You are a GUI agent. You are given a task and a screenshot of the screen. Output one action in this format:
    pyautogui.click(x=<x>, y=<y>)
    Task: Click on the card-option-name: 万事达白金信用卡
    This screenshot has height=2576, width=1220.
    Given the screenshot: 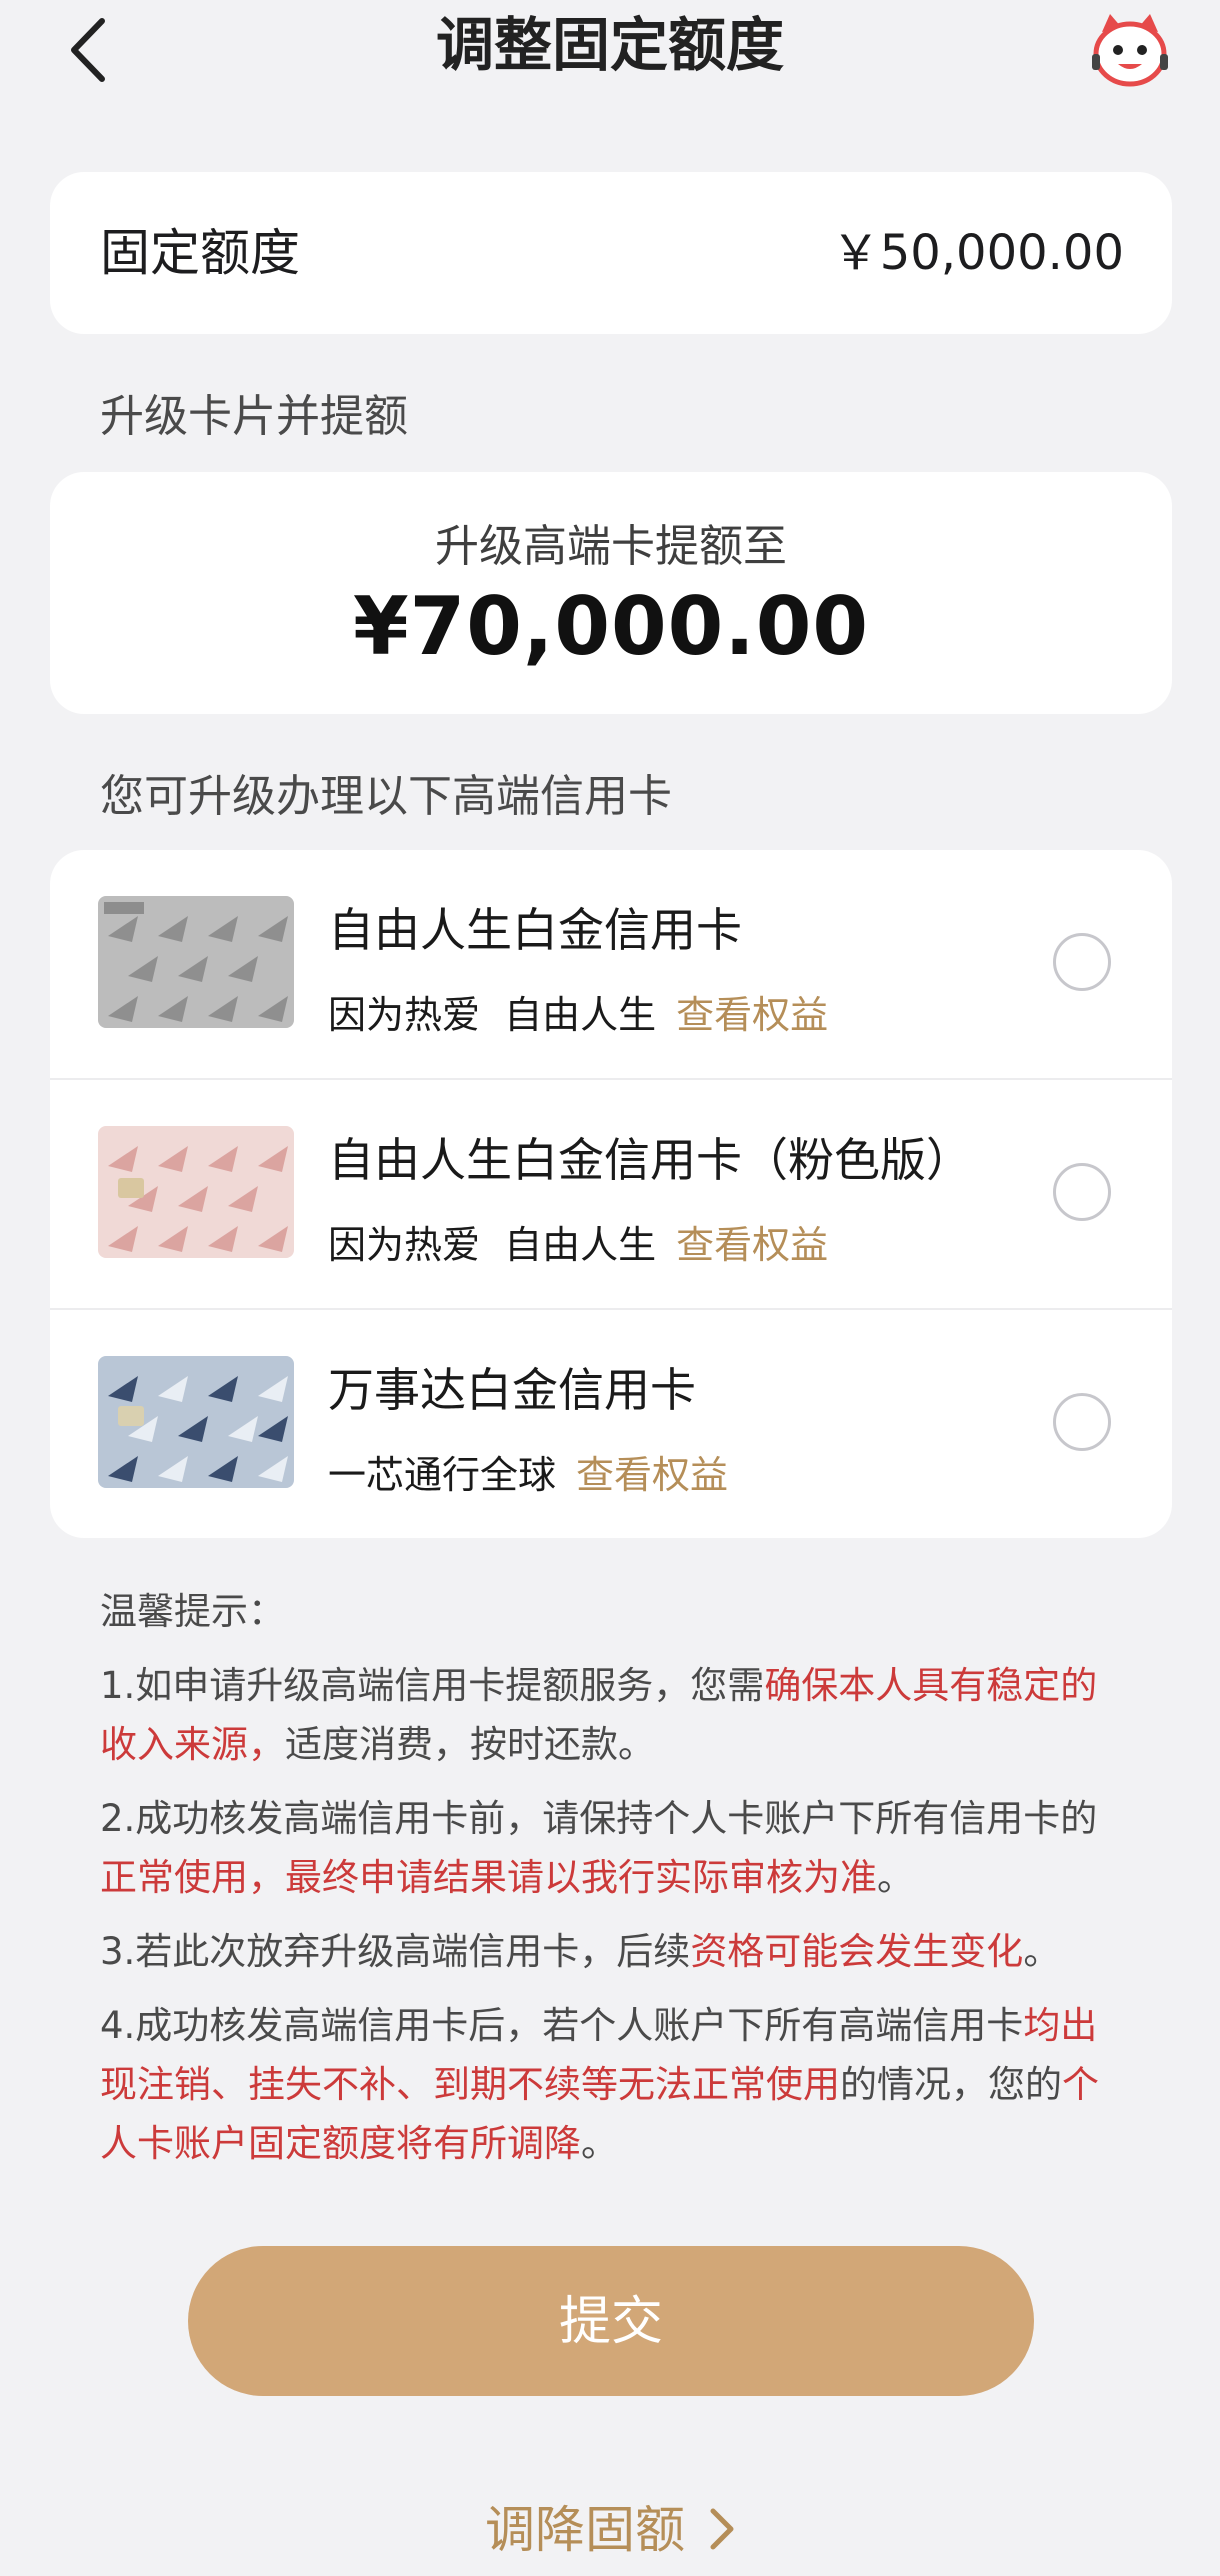 What is the action you would take?
    pyautogui.click(x=512, y=1390)
    